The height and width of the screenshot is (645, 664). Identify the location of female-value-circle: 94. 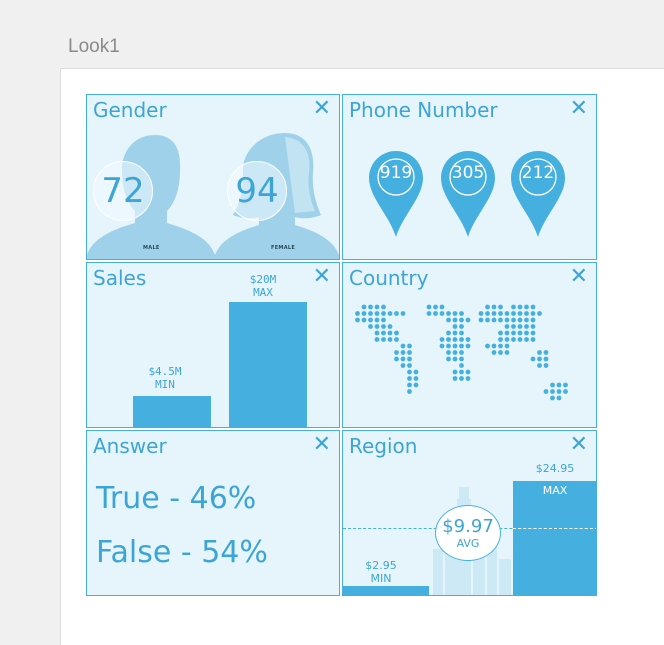
(257, 191).